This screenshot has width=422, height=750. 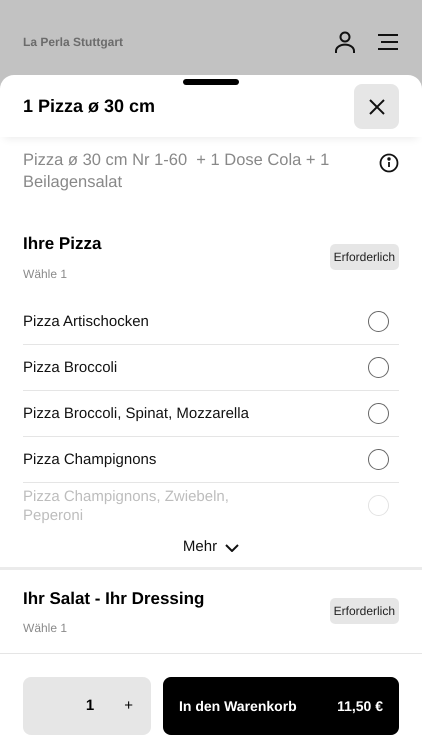 I want to click on option-row: Pizza Broccoli, Spinat, Mozzarella, so click(x=211, y=413).